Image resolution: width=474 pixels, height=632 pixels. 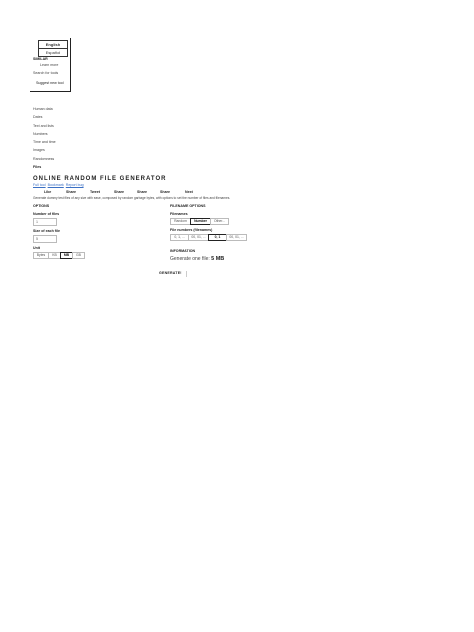 I want to click on file-size-label: Size of each file, so click(x=46, y=231).